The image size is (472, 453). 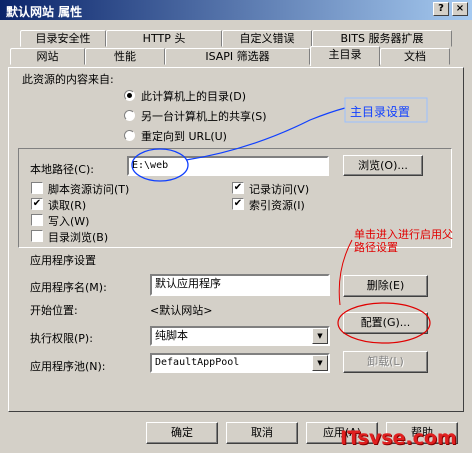 What do you see at coordinates (89, 189) in the screenshot?
I see `checkbox-script-access-label: 脚本资源访问(T)` at bounding box center [89, 189].